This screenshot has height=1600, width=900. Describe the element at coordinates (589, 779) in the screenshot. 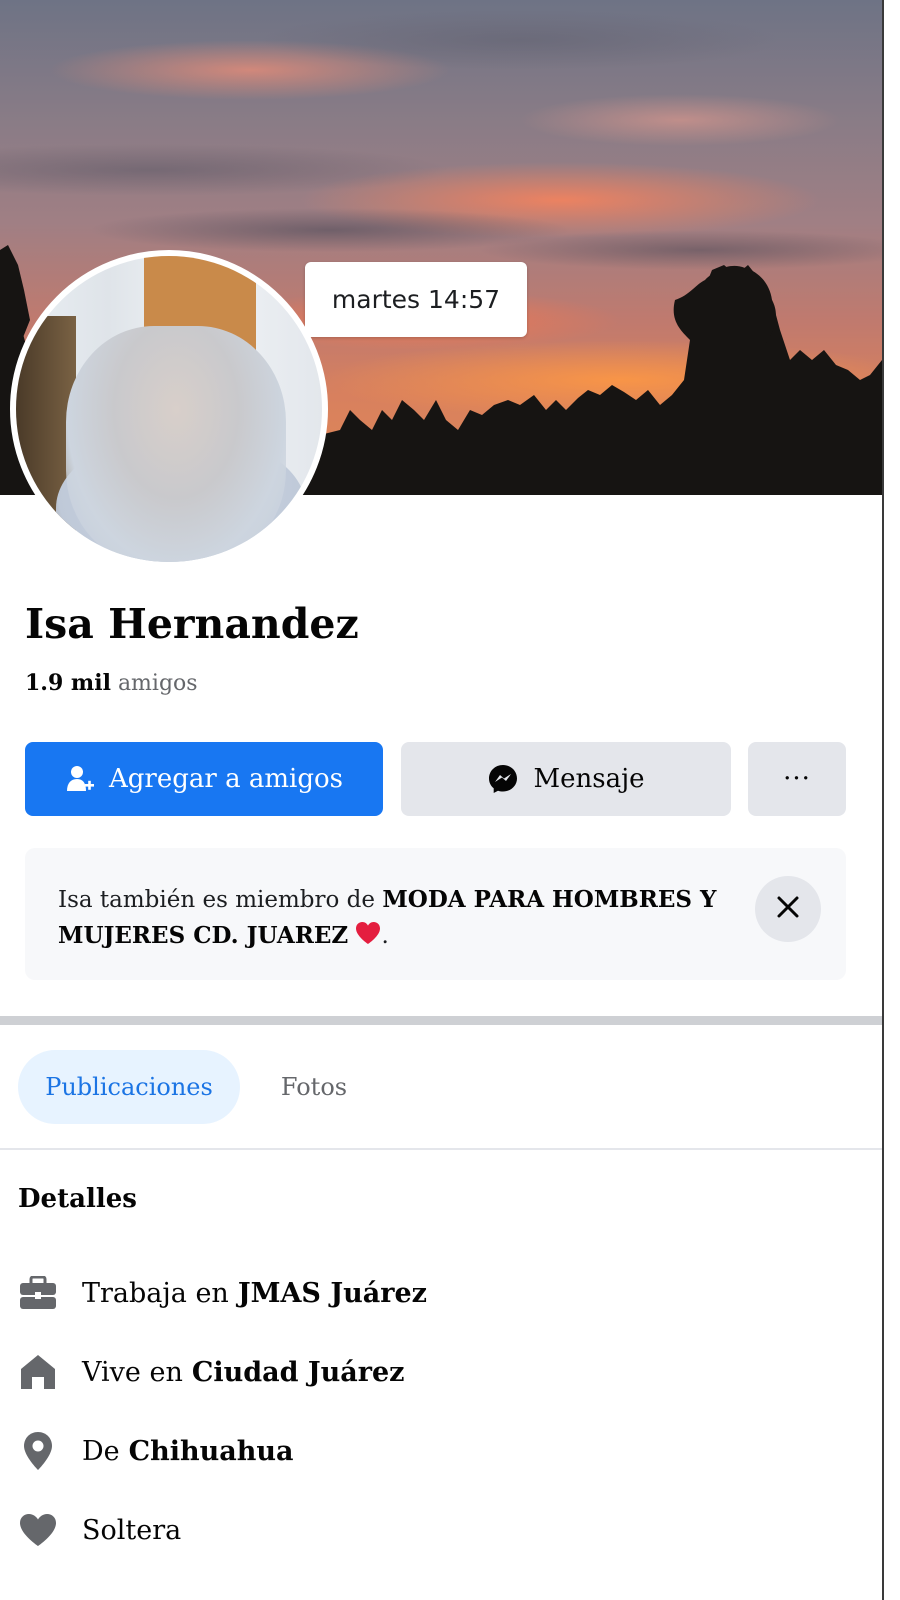

I see `message-label: Mensaje` at that location.